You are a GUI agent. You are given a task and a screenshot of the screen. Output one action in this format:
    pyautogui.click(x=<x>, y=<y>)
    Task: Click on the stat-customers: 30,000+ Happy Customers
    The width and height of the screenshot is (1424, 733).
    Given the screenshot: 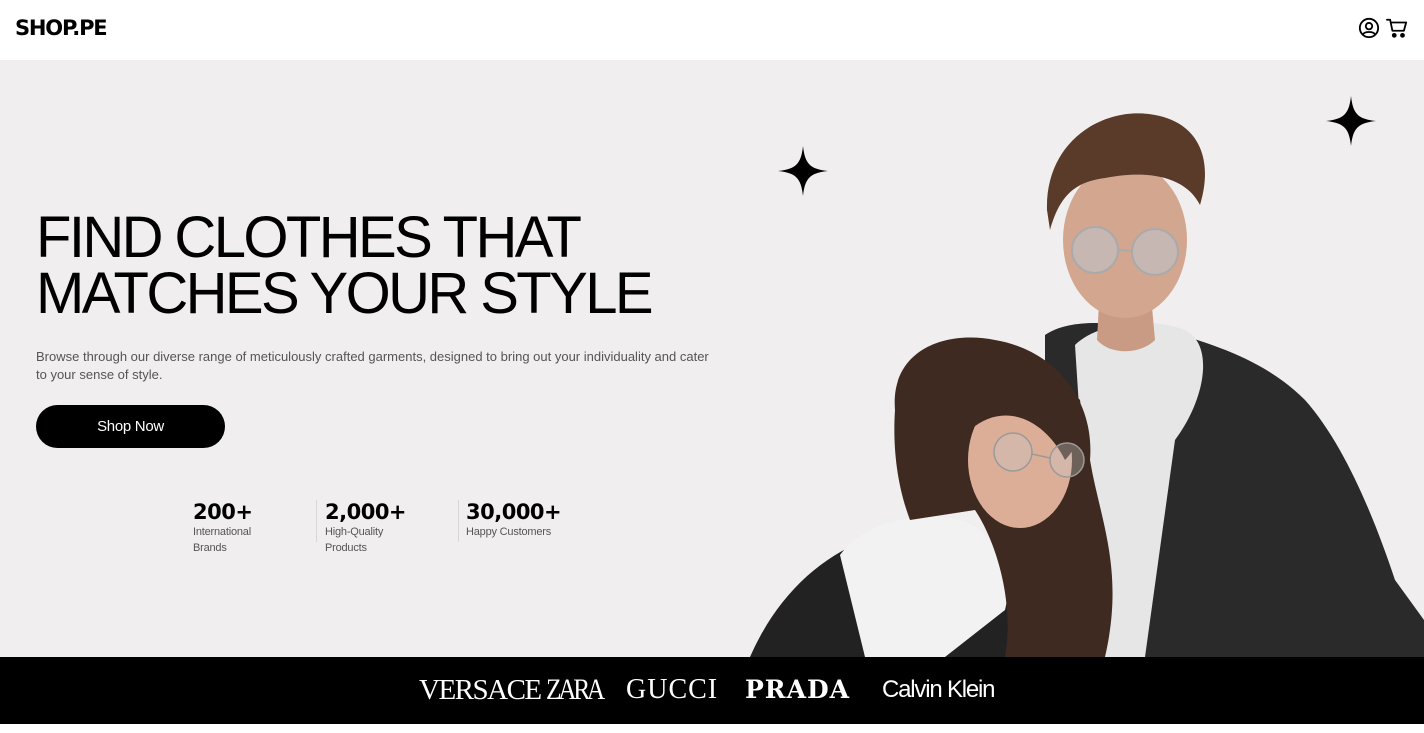 What is the action you would take?
    pyautogui.click(x=514, y=521)
    